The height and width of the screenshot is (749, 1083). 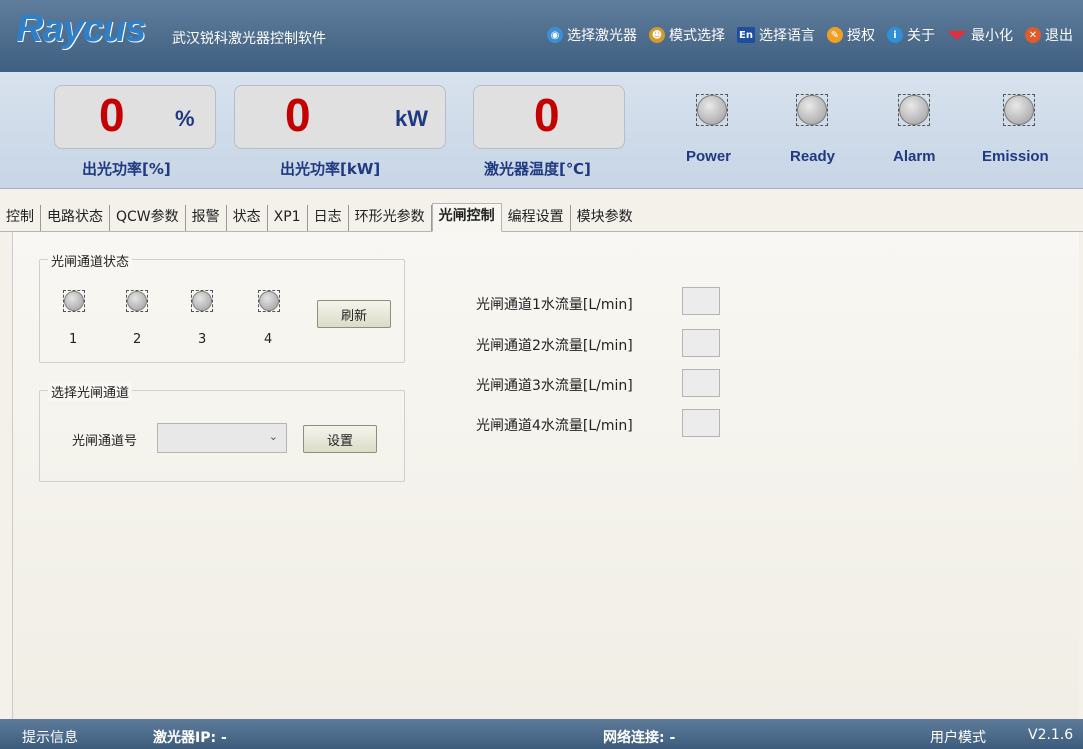 What do you see at coordinates (1019, 110) in the screenshot?
I see `emission-indicator-icon` at bounding box center [1019, 110].